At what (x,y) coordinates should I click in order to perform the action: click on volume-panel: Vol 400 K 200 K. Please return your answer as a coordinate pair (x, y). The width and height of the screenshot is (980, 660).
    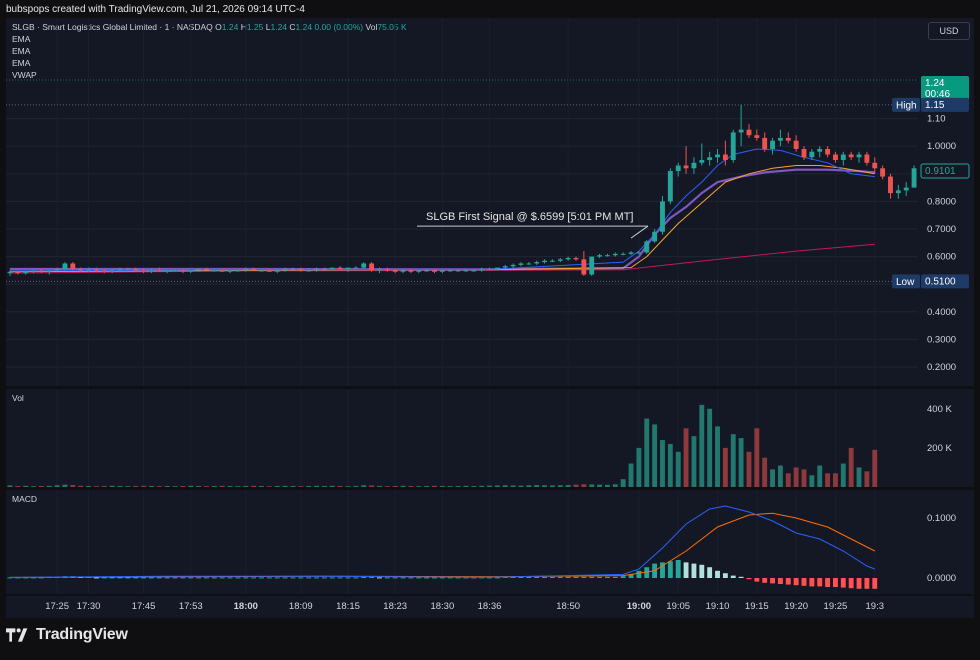
    Looking at the image, I should click on (490, 438).